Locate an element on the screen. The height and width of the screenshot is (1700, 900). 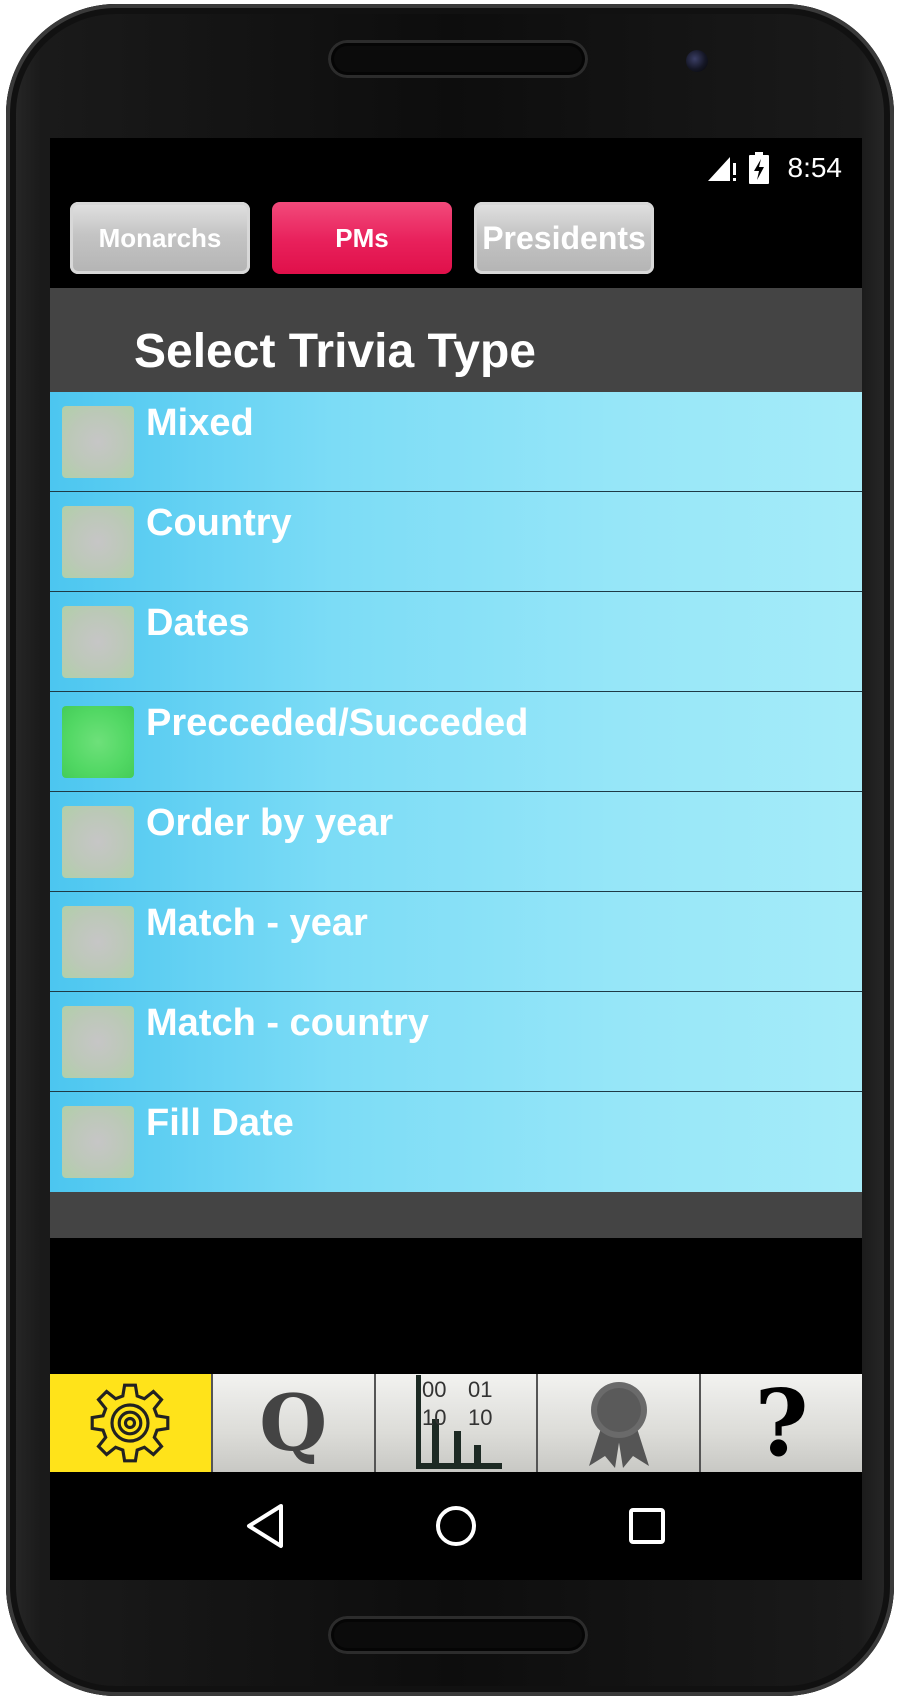
signal-icon is located at coordinates (722, 168).